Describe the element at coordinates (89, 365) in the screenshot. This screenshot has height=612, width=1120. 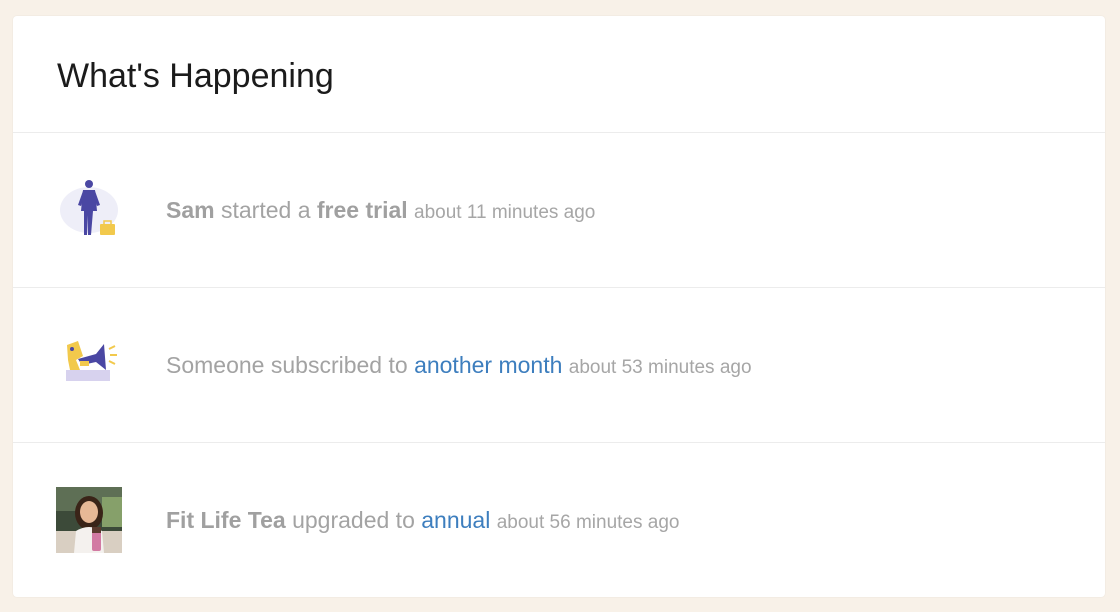
I see `megaphone-icon` at that location.